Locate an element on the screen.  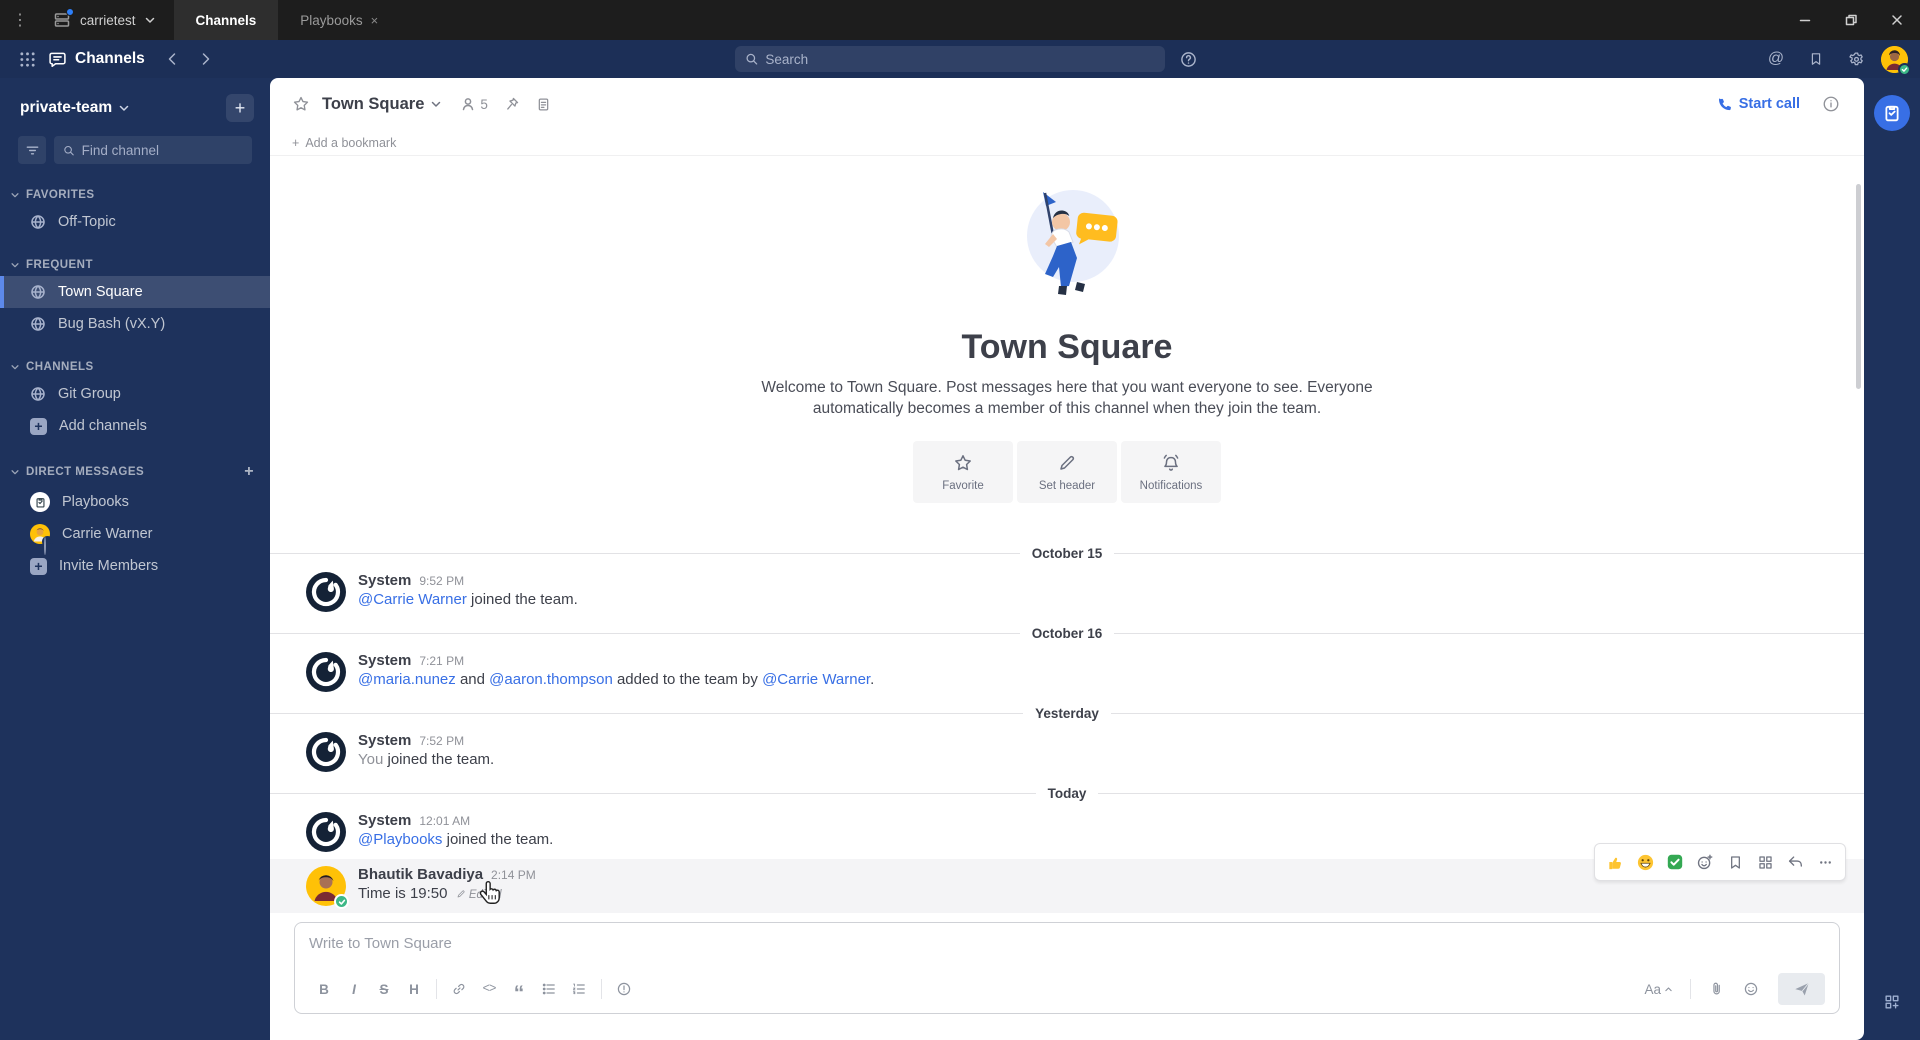
formatting-toggle-button: Aa is located at coordinates (1658, 989).